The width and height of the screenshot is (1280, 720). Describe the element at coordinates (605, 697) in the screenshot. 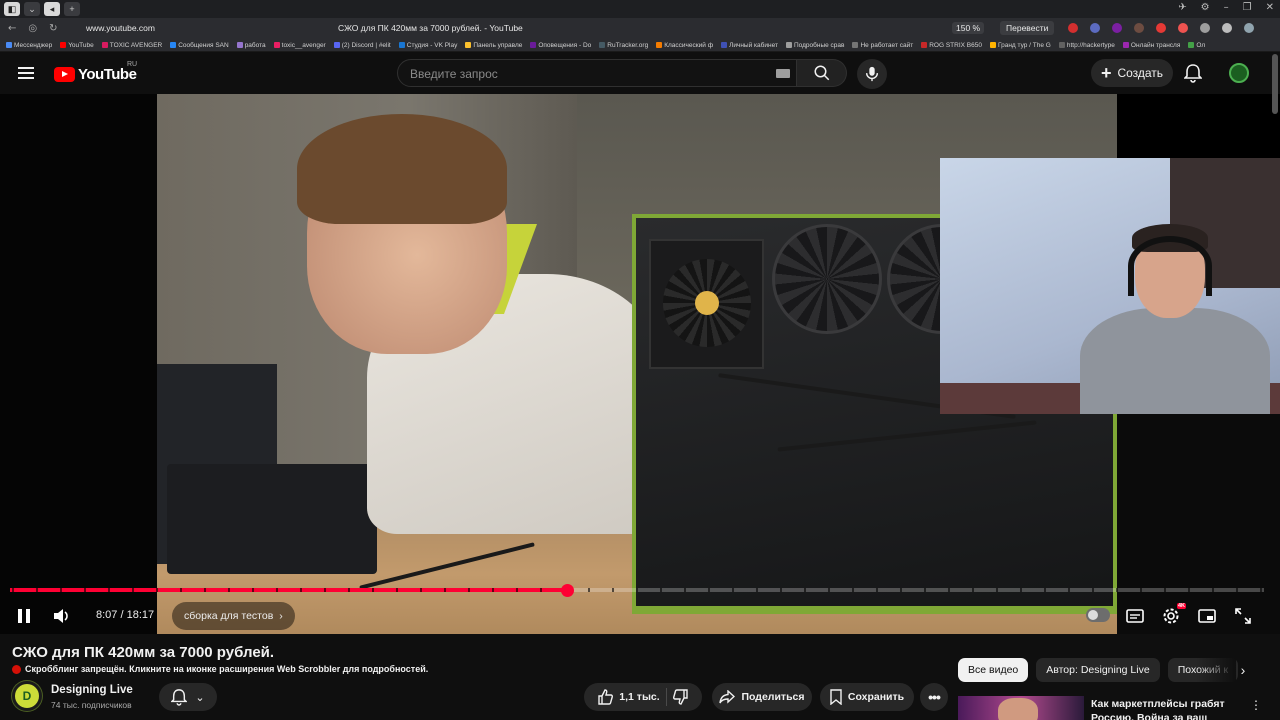

I see `like-icon` at that location.